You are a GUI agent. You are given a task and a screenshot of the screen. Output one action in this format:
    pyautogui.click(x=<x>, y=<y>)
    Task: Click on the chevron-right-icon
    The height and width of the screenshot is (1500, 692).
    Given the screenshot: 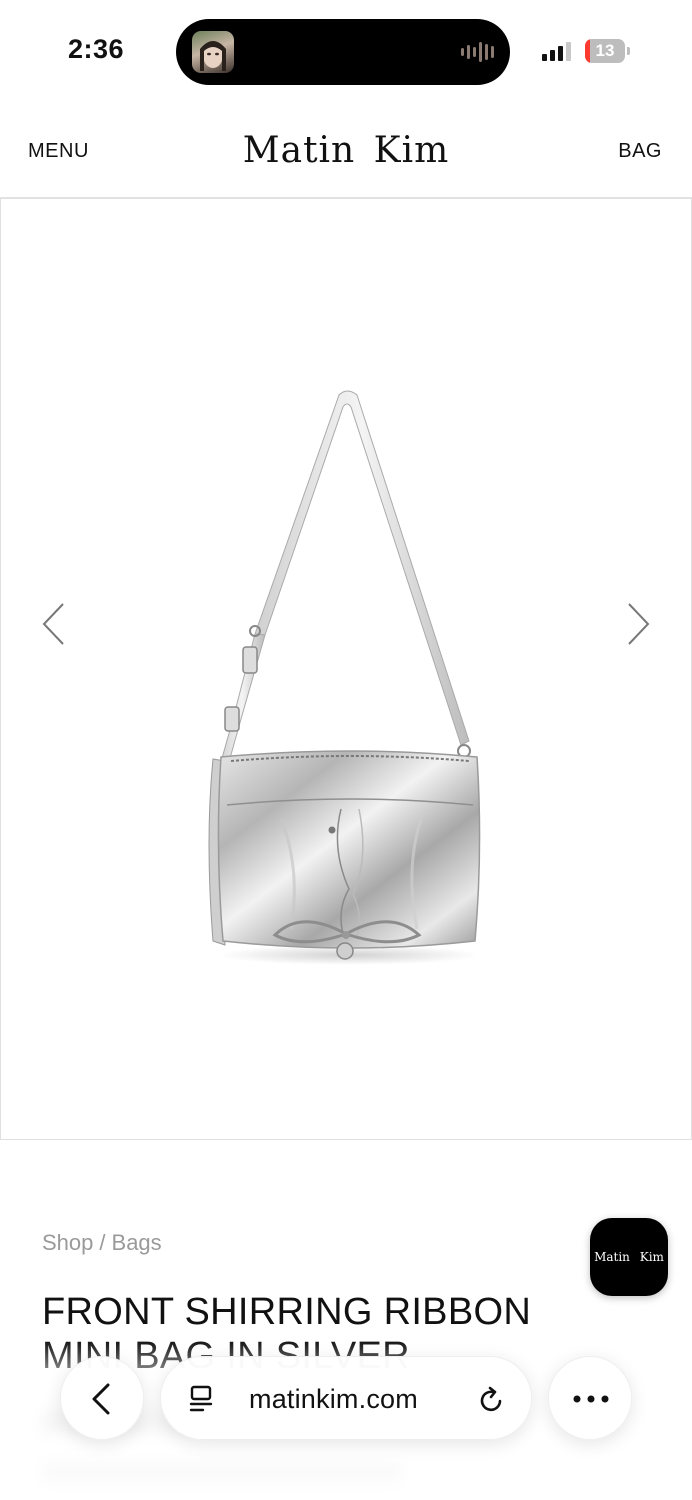 What is the action you would take?
    pyautogui.click(x=639, y=624)
    